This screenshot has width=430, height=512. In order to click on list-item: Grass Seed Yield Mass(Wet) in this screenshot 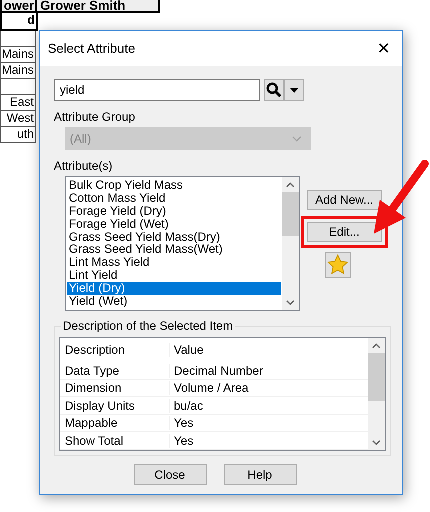, I will do `click(174, 249)`.